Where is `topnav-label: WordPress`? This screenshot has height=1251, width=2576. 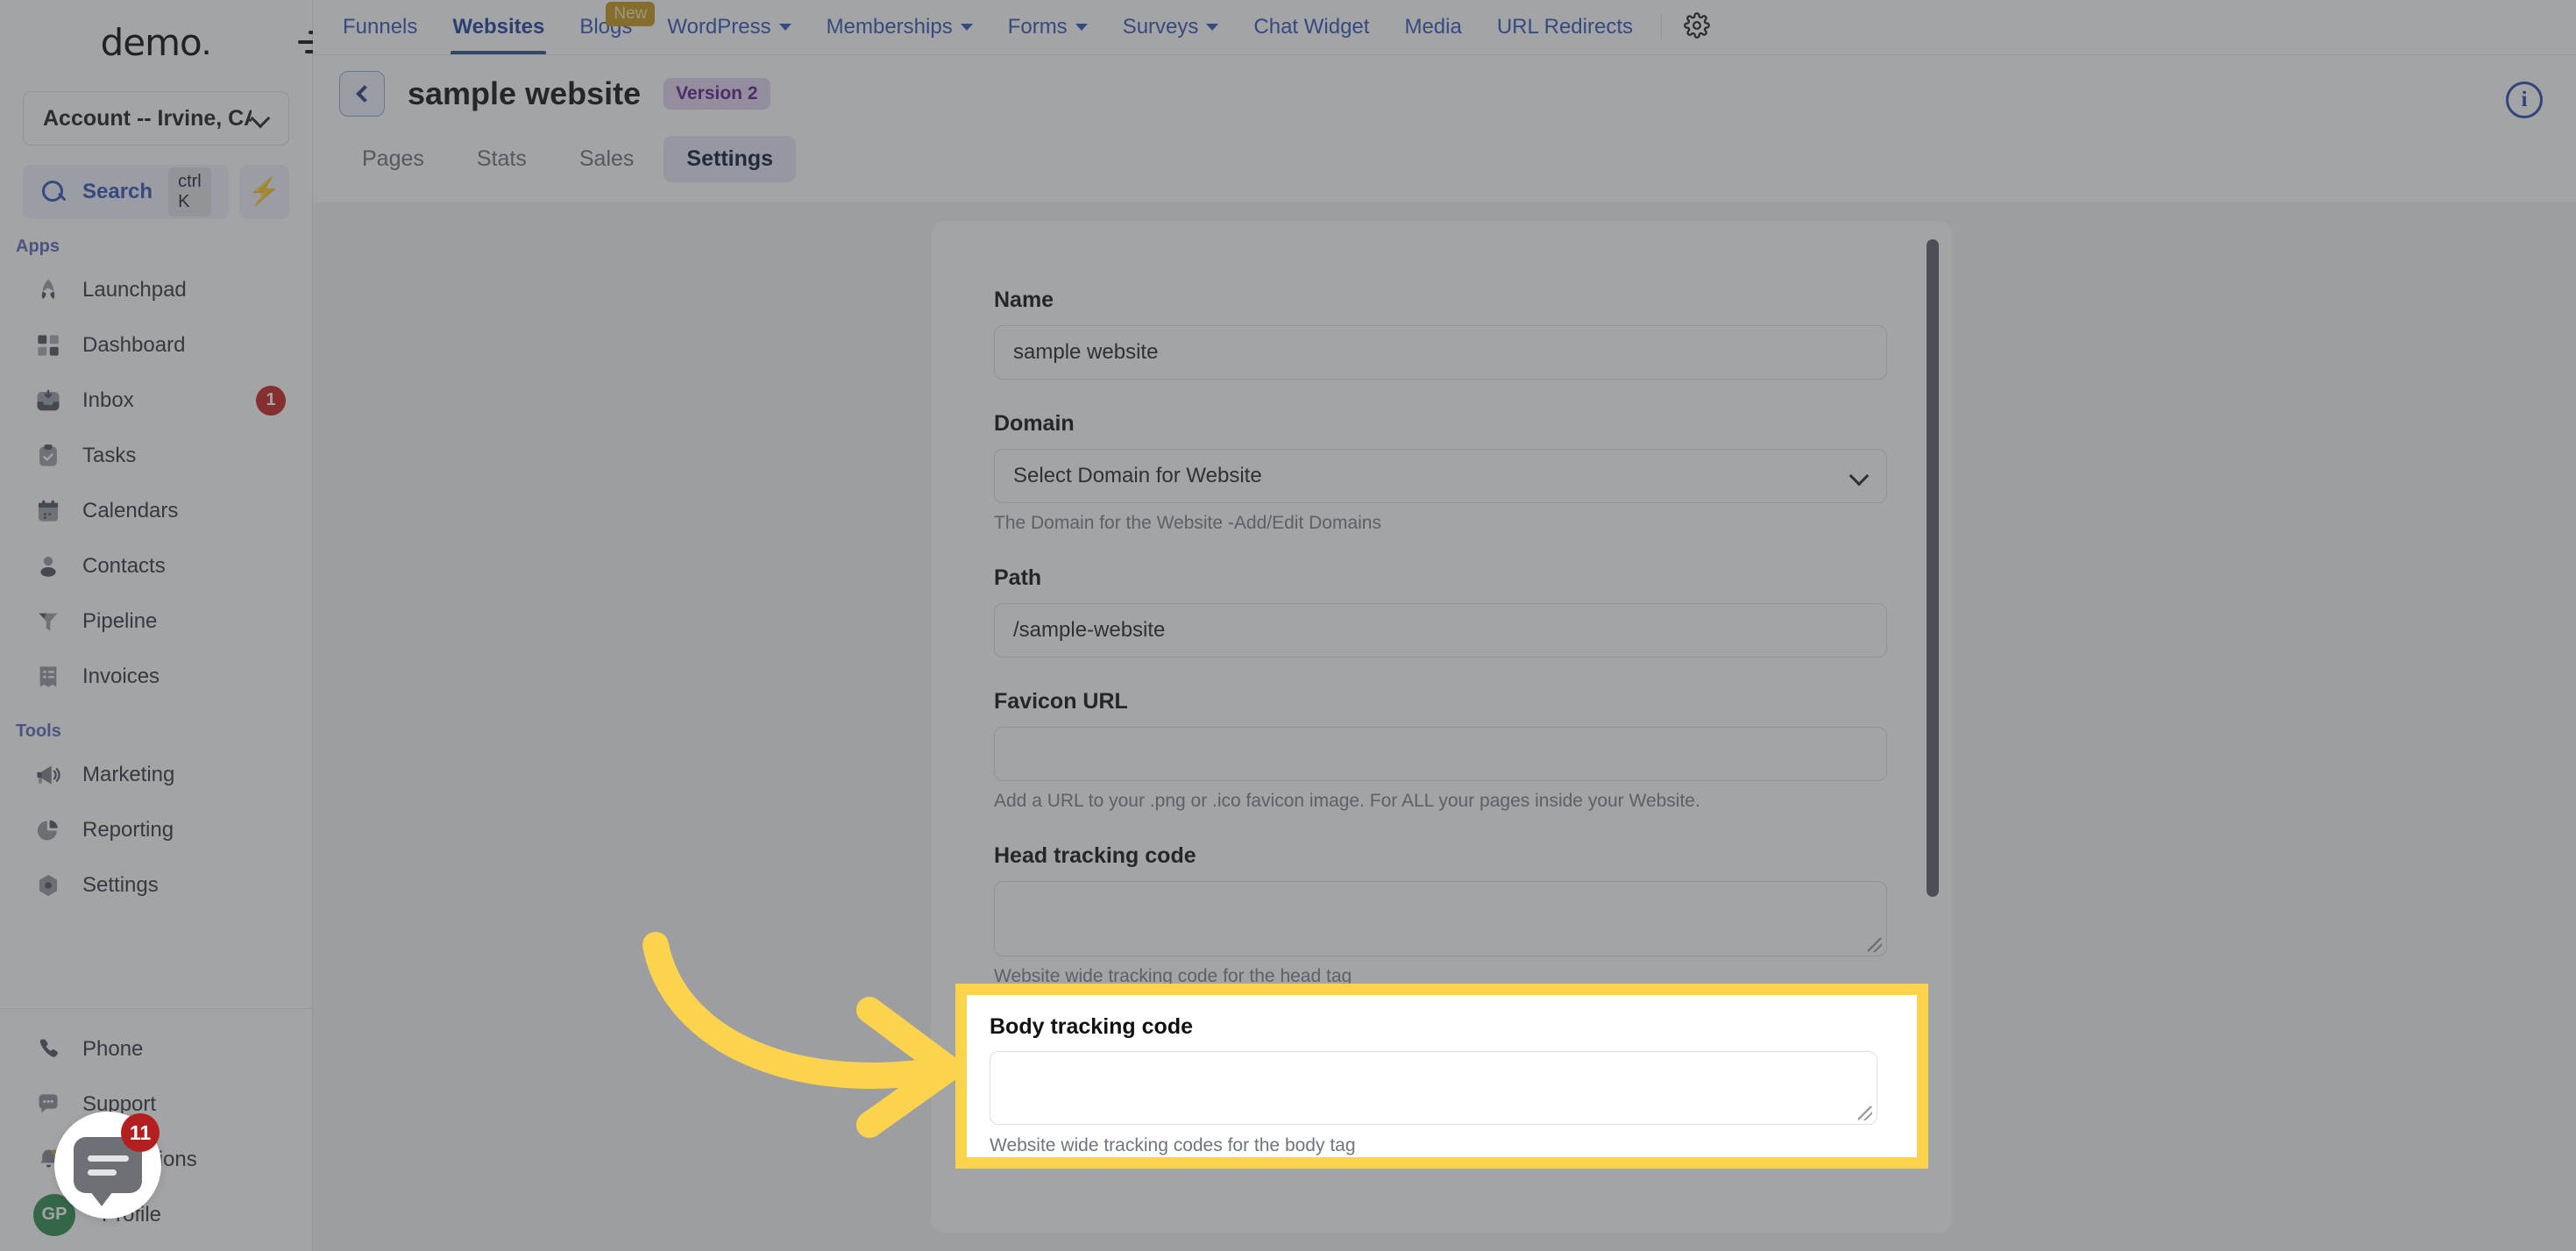
topnav-label: WordPress is located at coordinates (719, 27).